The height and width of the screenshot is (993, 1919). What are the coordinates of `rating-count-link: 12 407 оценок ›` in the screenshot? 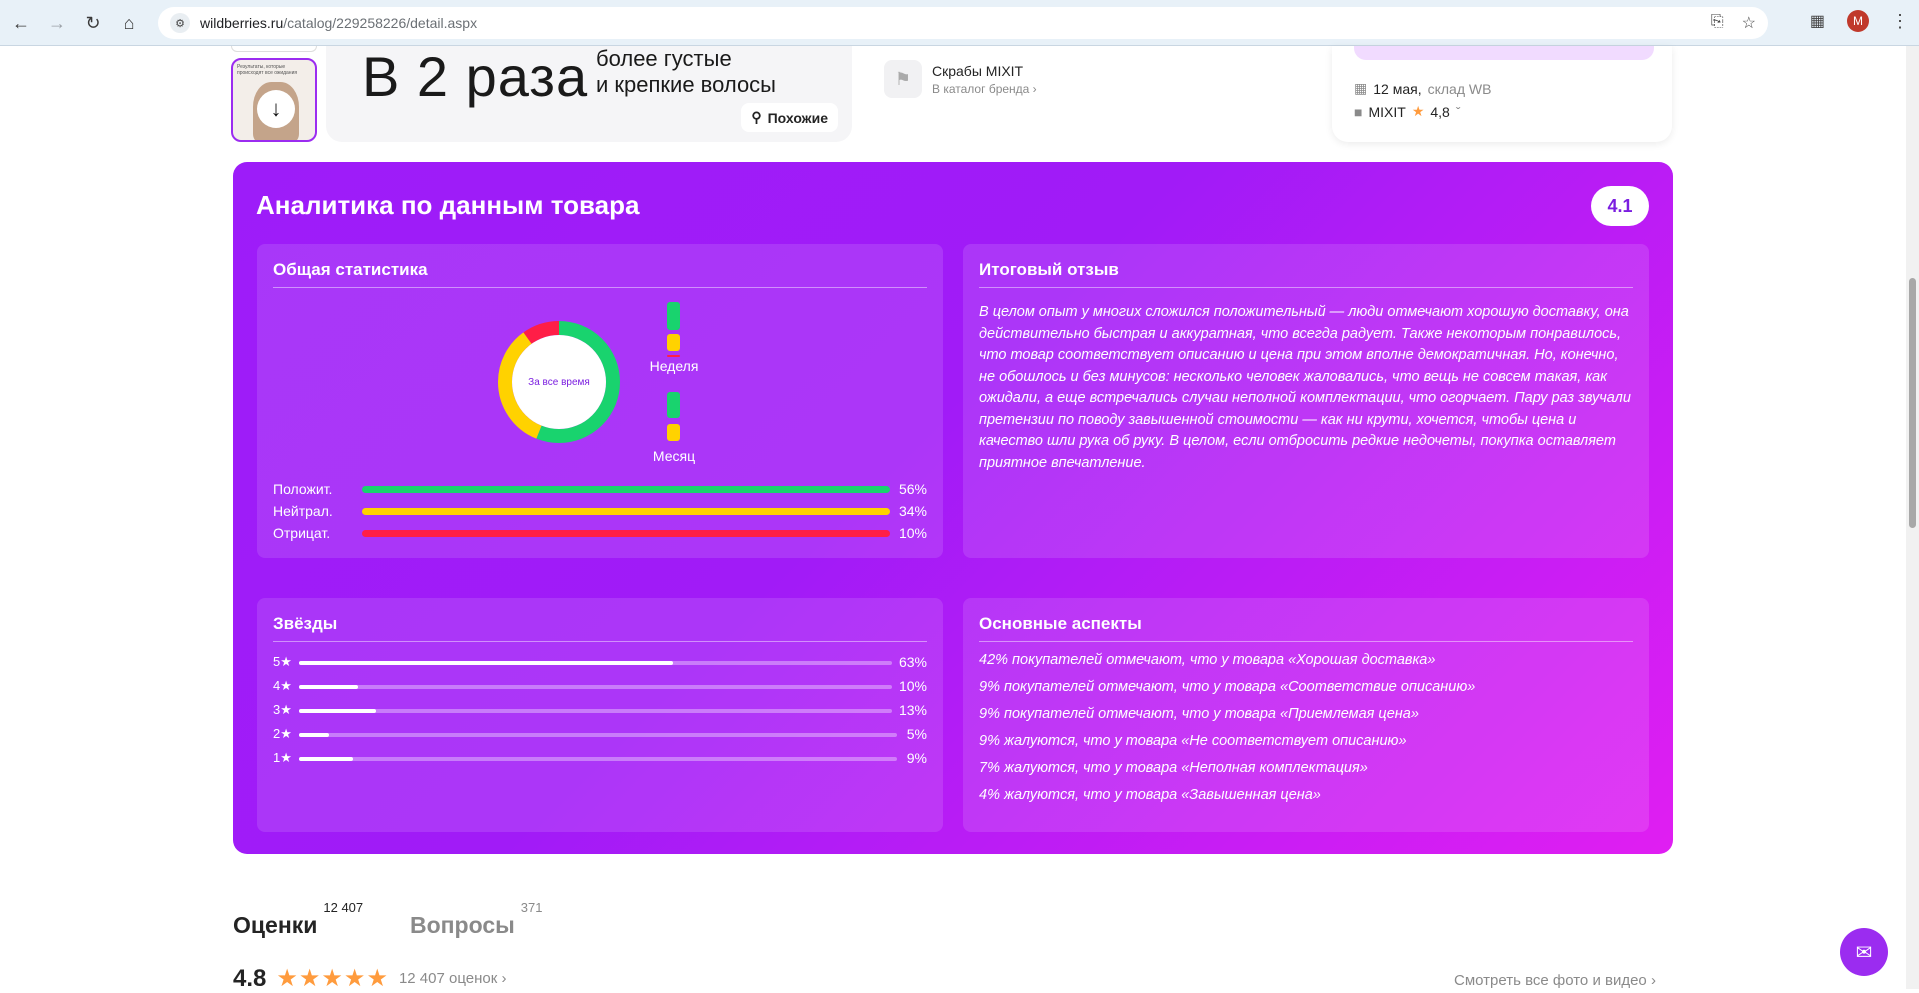 It's located at (453, 978).